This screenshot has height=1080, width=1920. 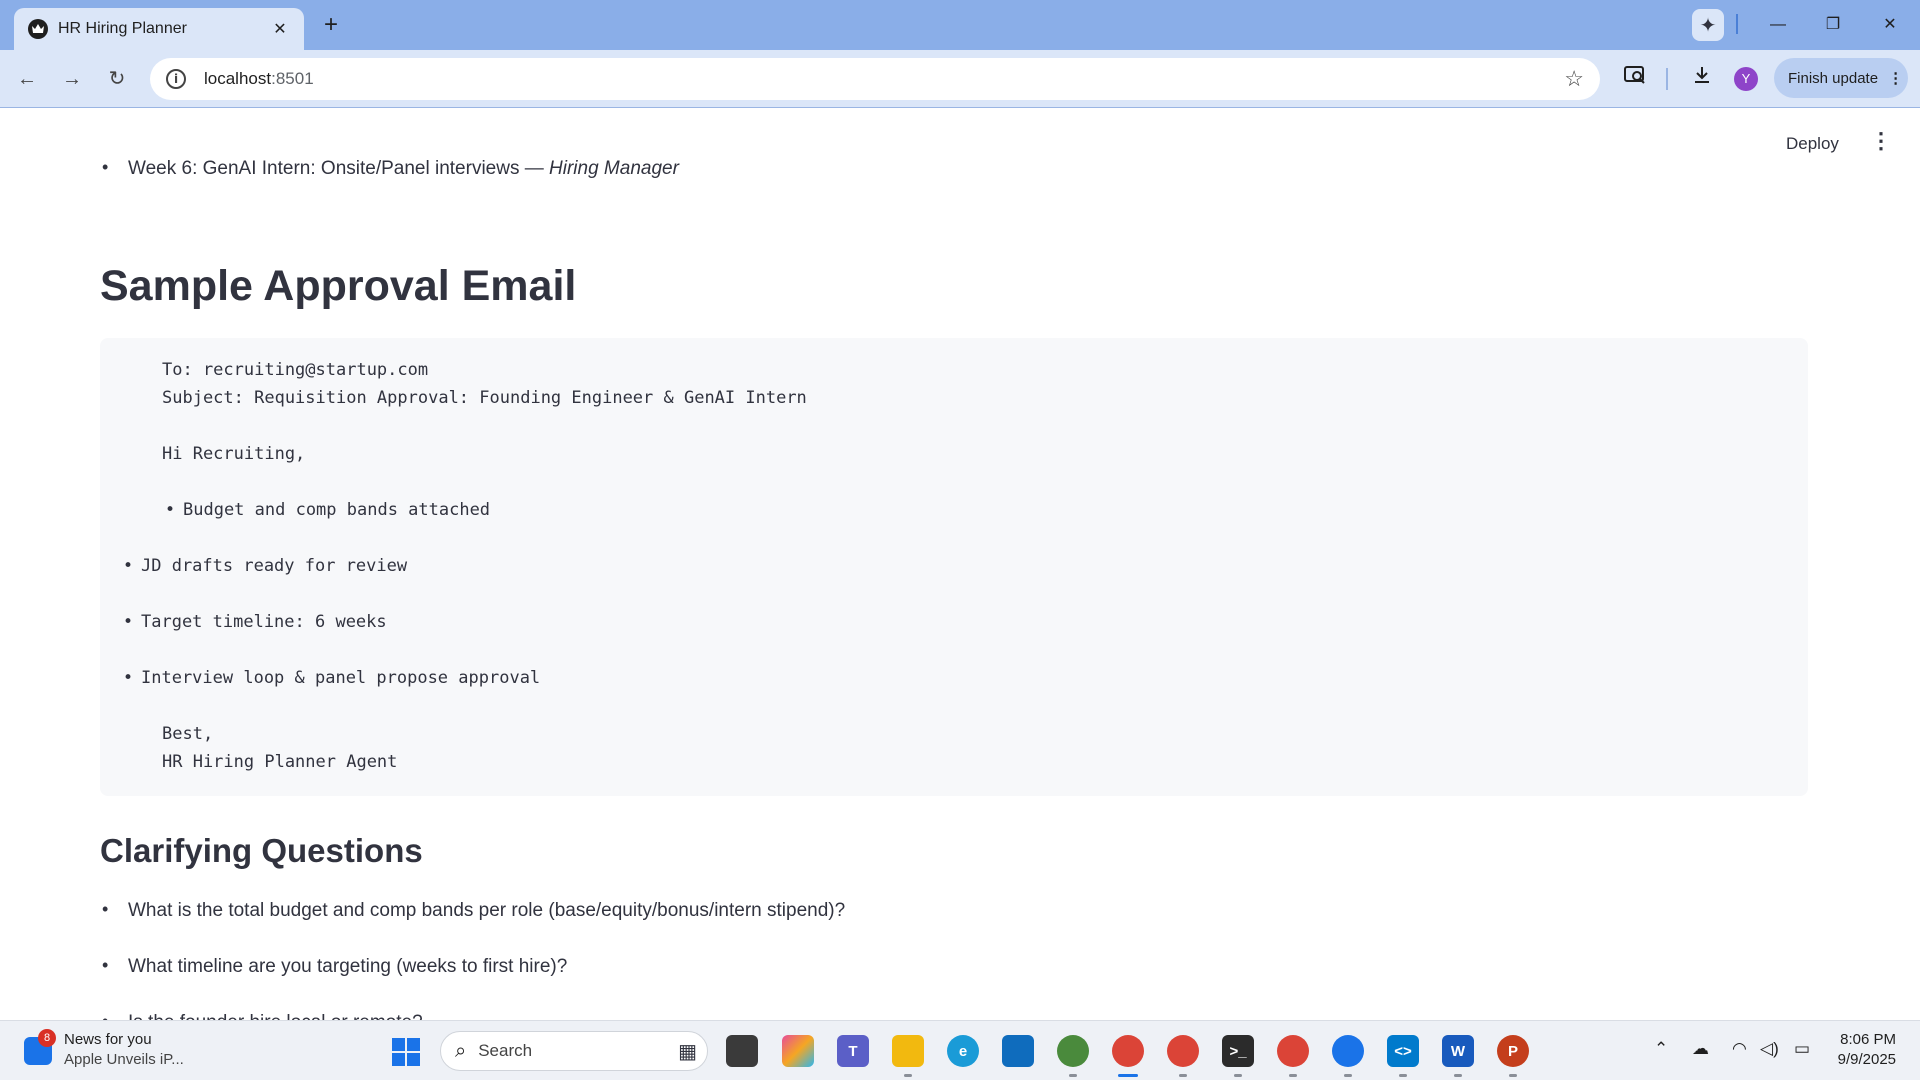 What do you see at coordinates (1739, 1049) in the screenshot?
I see `wifi-icon: ◠` at bounding box center [1739, 1049].